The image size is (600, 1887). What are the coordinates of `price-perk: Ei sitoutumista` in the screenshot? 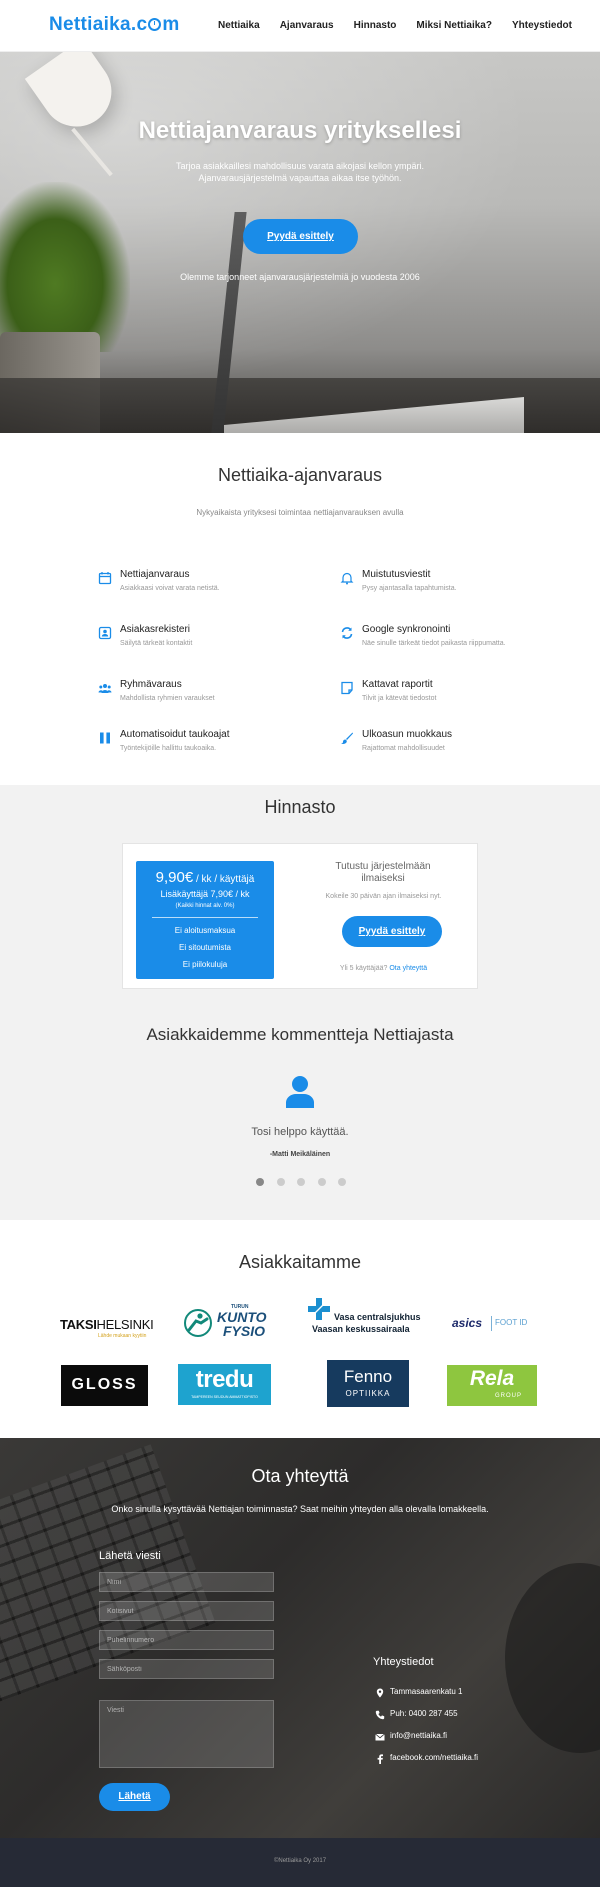 It's located at (205, 947).